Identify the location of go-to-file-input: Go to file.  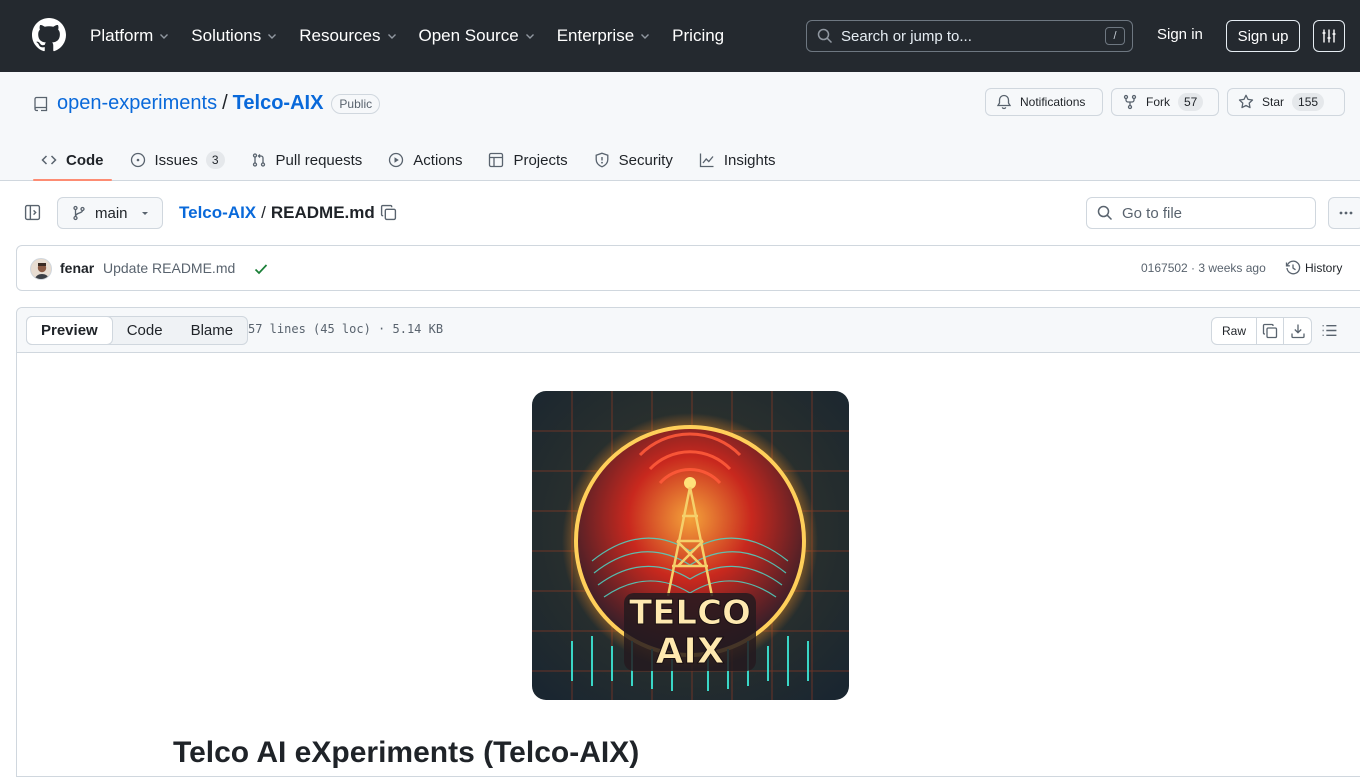
(1201, 213).